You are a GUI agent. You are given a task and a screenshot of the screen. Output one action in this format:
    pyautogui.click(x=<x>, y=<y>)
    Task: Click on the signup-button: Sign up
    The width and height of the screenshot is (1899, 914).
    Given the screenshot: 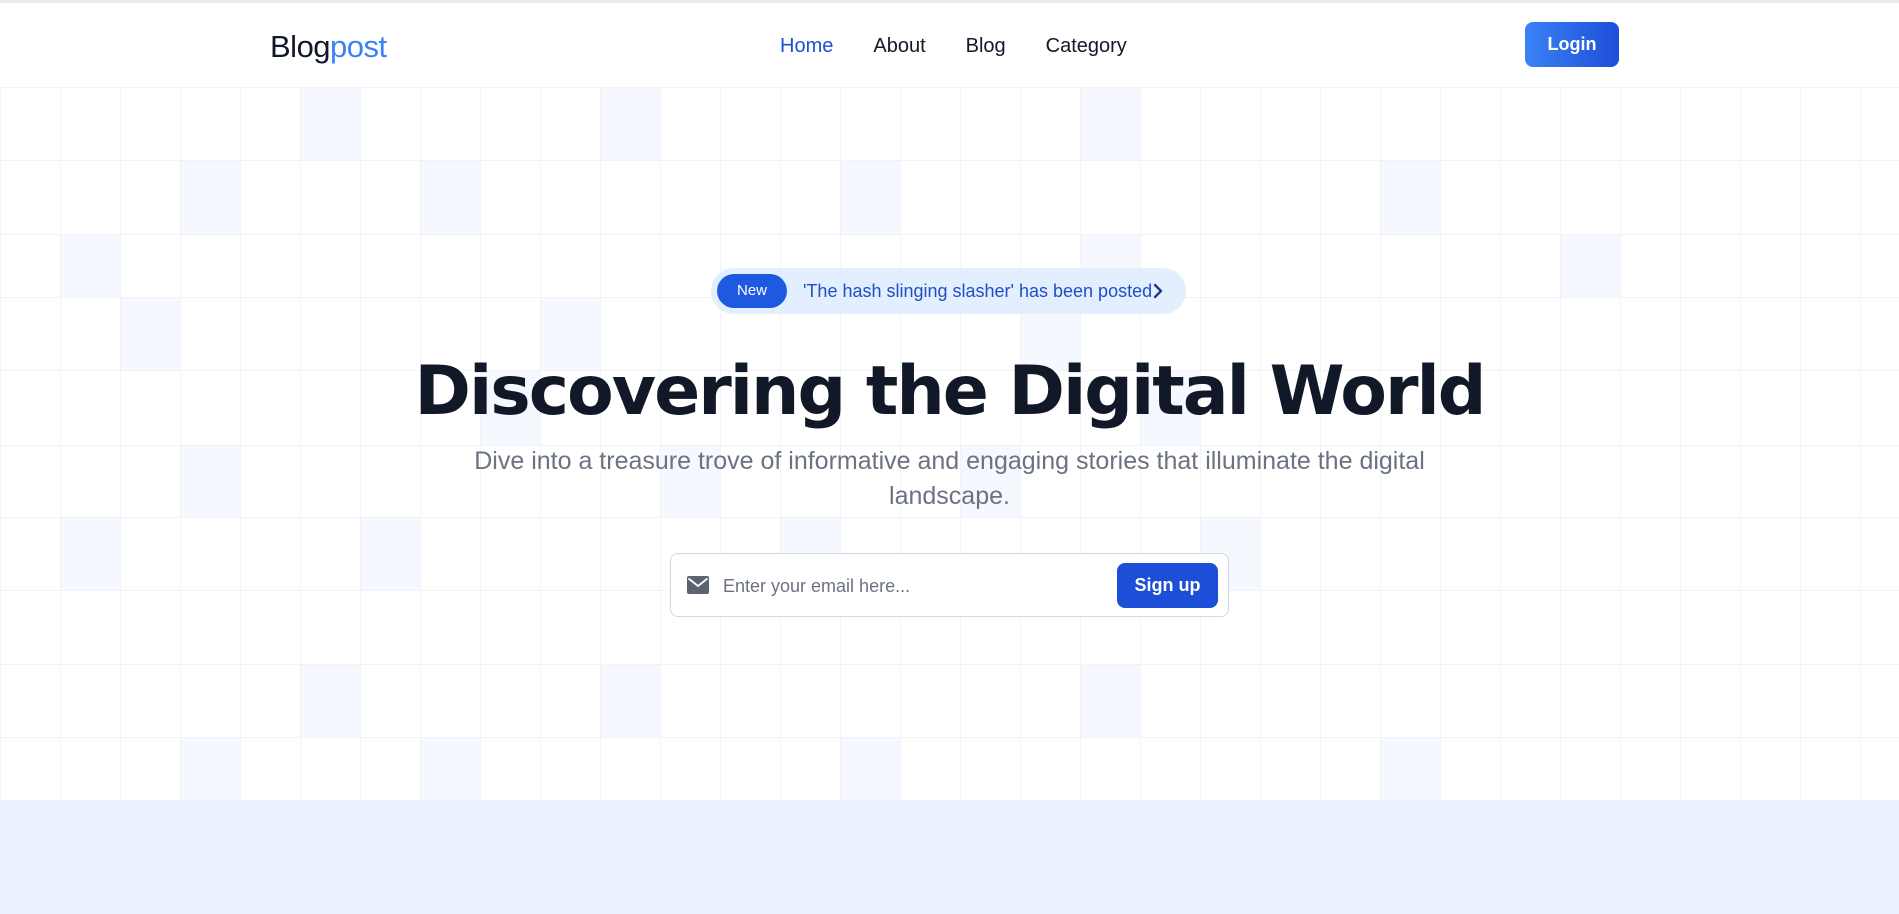 What is the action you would take?
    pyautogui.click(x=1167, y=585)
    